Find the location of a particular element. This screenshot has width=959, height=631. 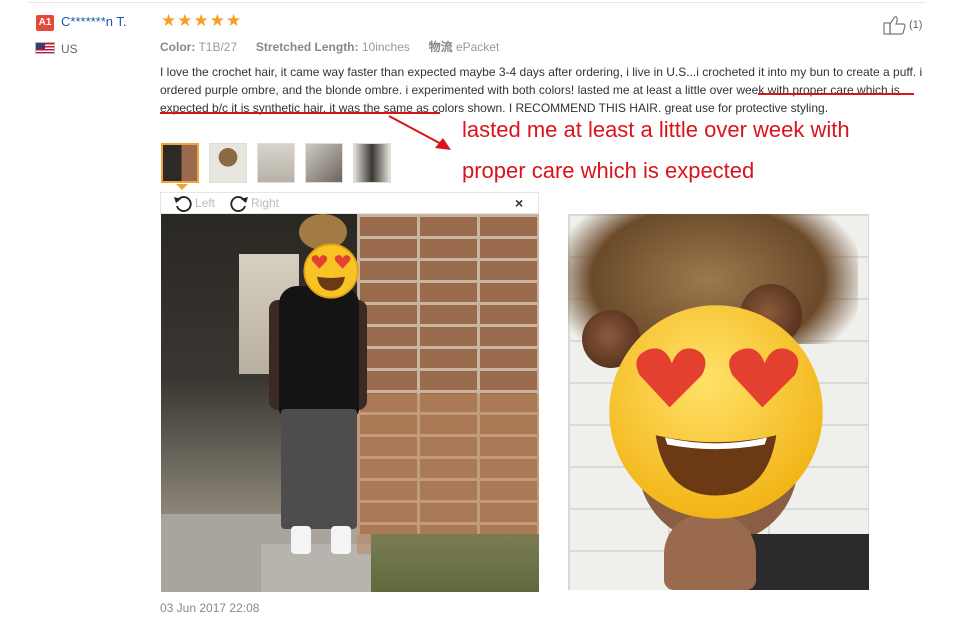

reviewer-country: US is located at coordinates (69, 49).